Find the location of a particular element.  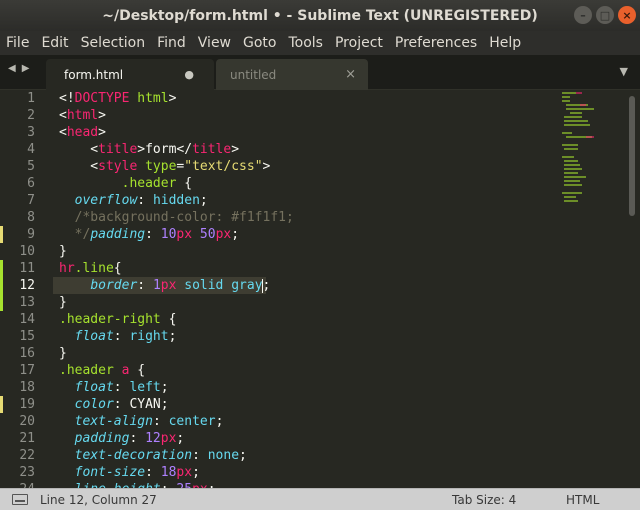

code-token: px is located at coordinates (223, 234).